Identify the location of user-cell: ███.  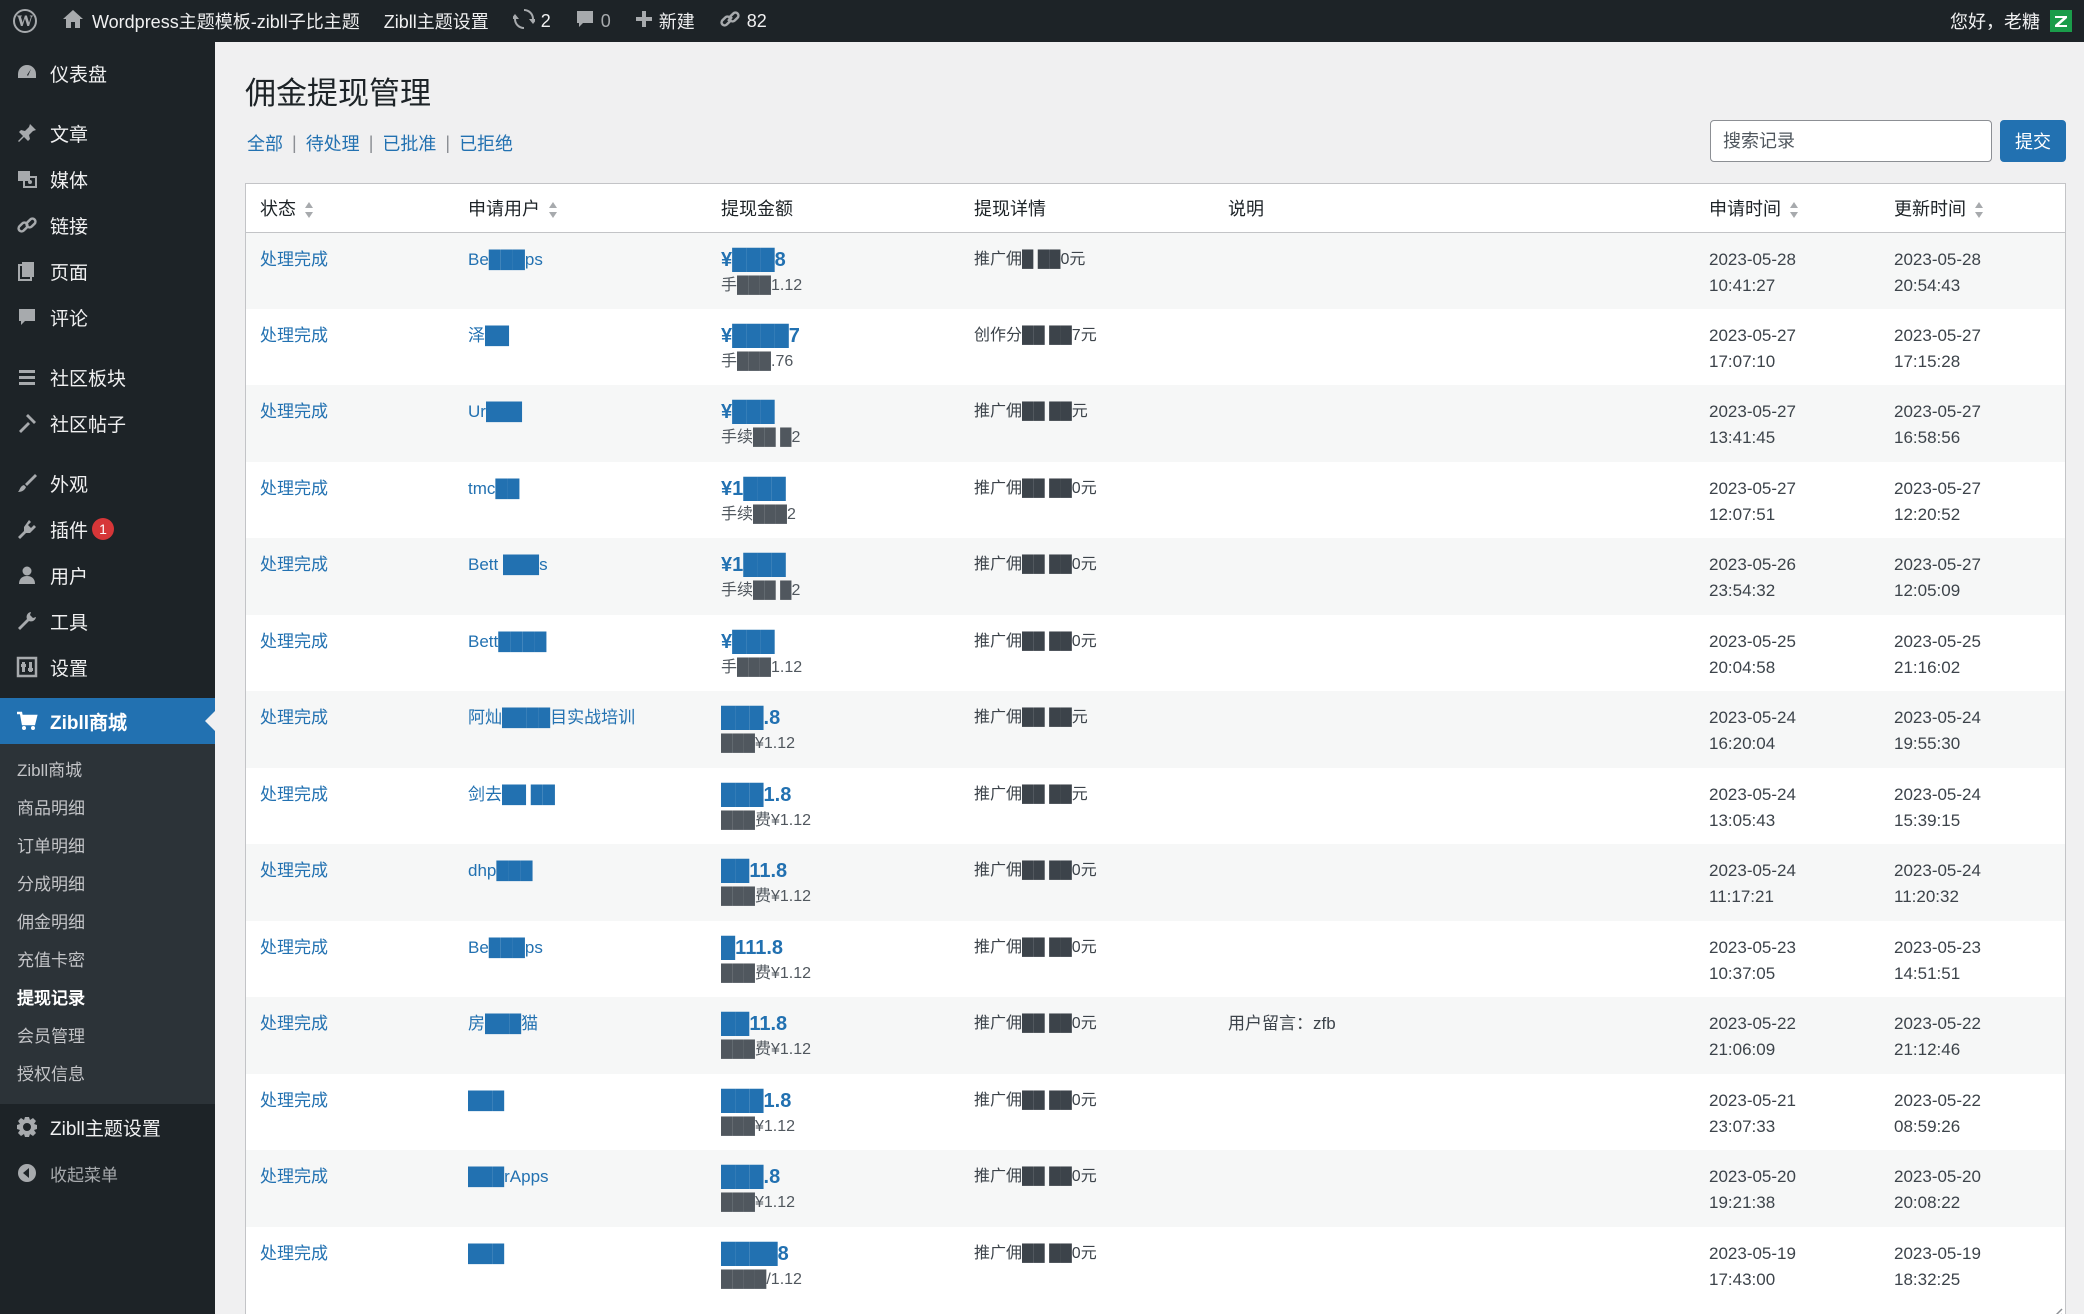
(580, 1112).